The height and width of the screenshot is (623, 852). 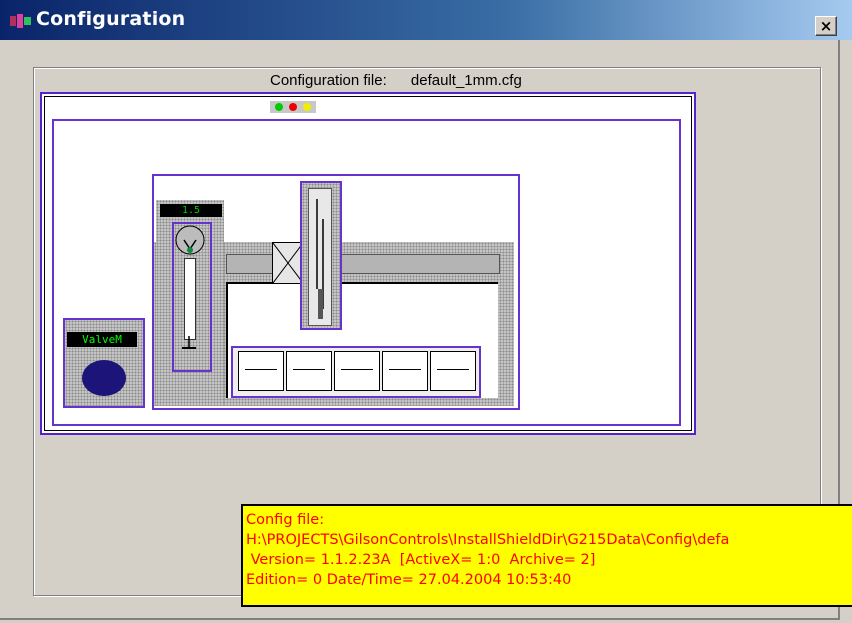 I want to click on status-light-red-icon, so click(x=293, y=107).